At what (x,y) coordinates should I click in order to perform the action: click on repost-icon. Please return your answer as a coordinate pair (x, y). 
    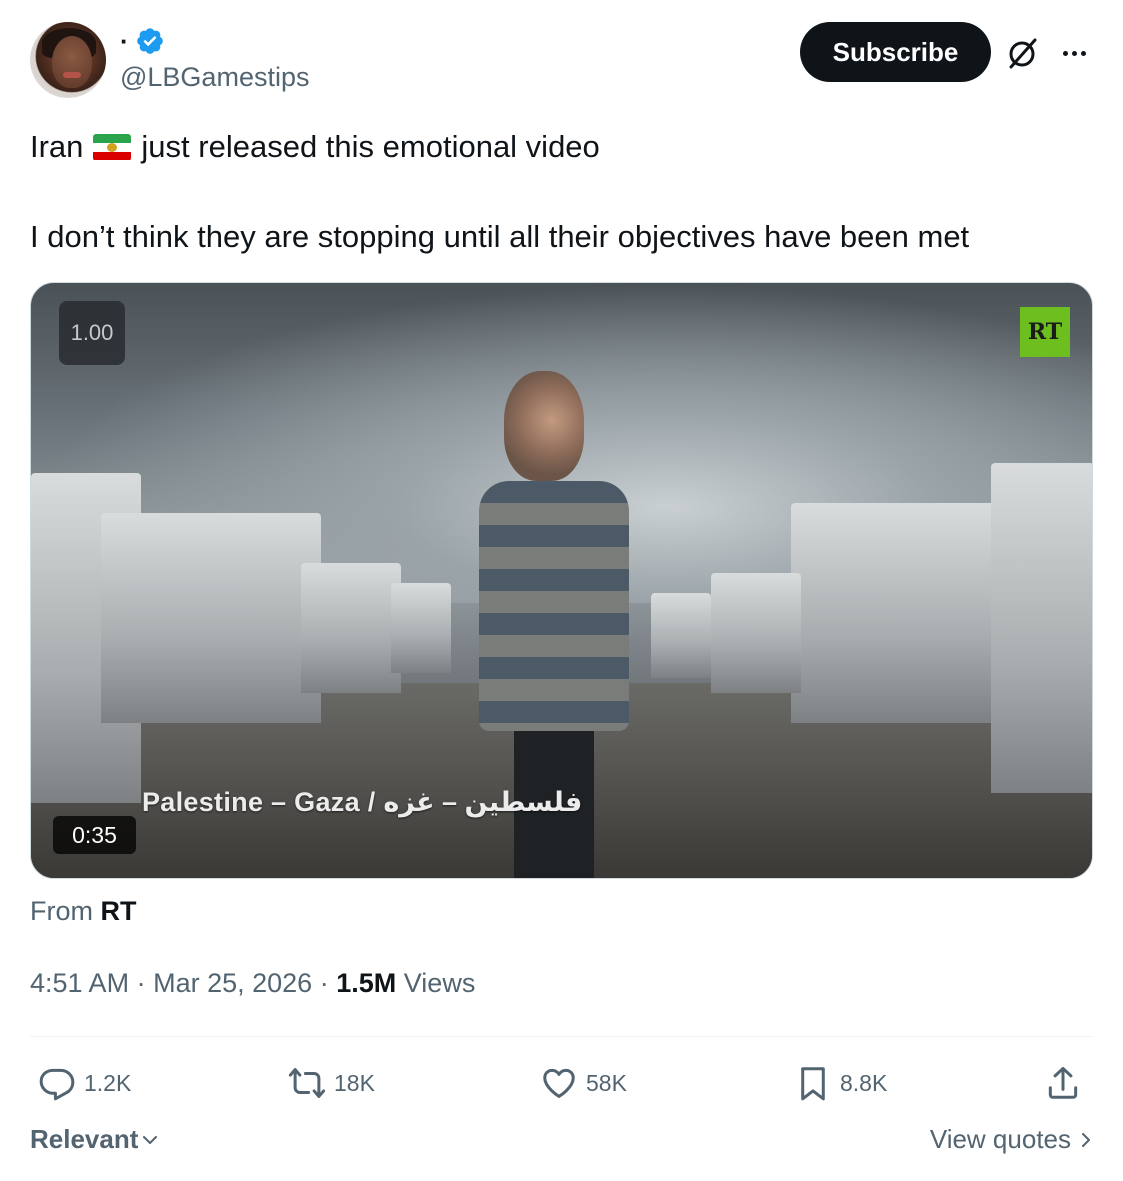
    Looking at the image, I should click on (307, 1083).